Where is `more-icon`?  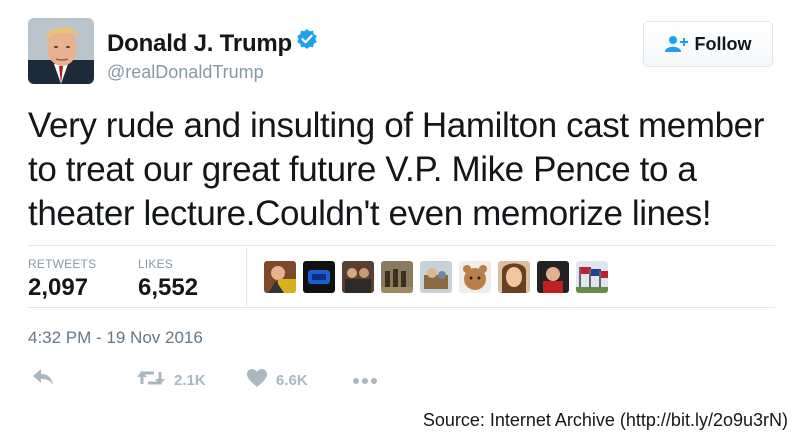 more-icon is located at coordinates (365, 380).